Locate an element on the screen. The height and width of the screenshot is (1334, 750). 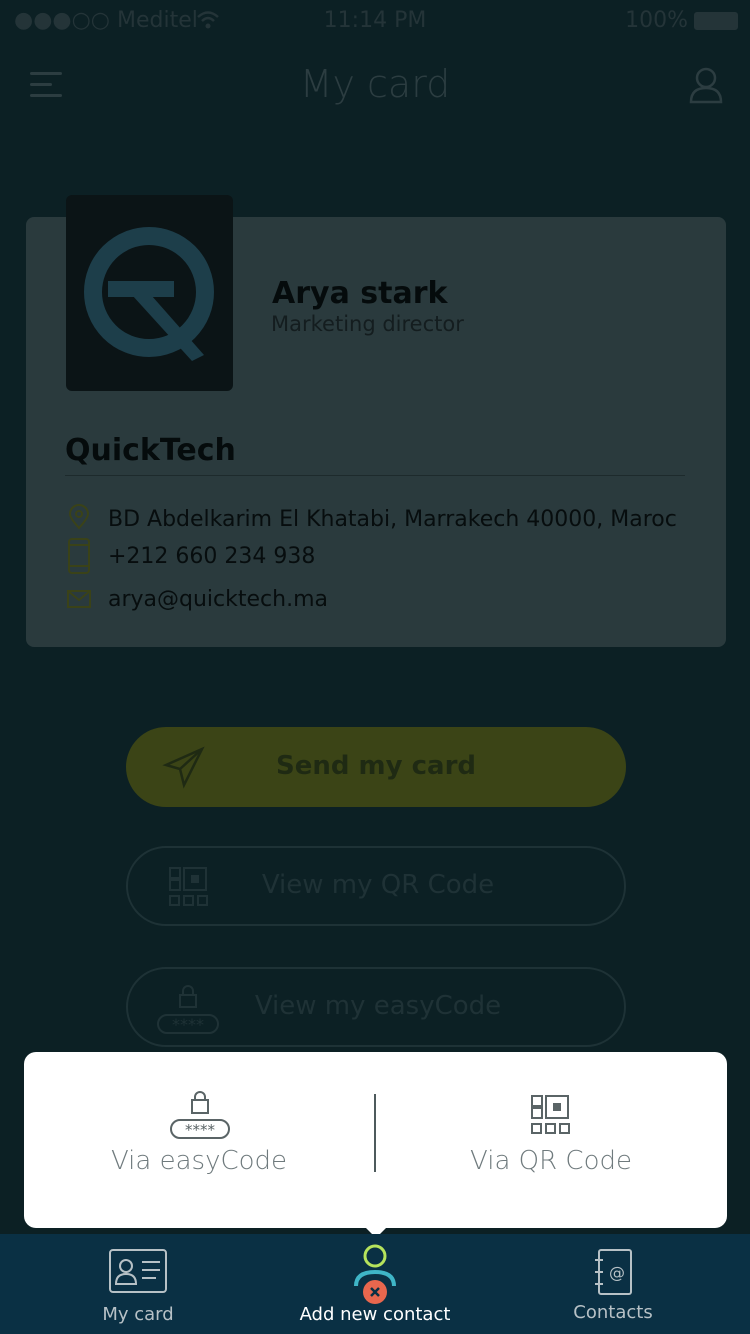
location-pin-icon is located at coordinates (79, 517).